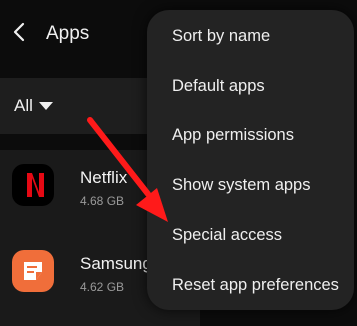 The height and width of the screenshot is (326, 357). I want to click on filter-label: All, so click(23, 105).